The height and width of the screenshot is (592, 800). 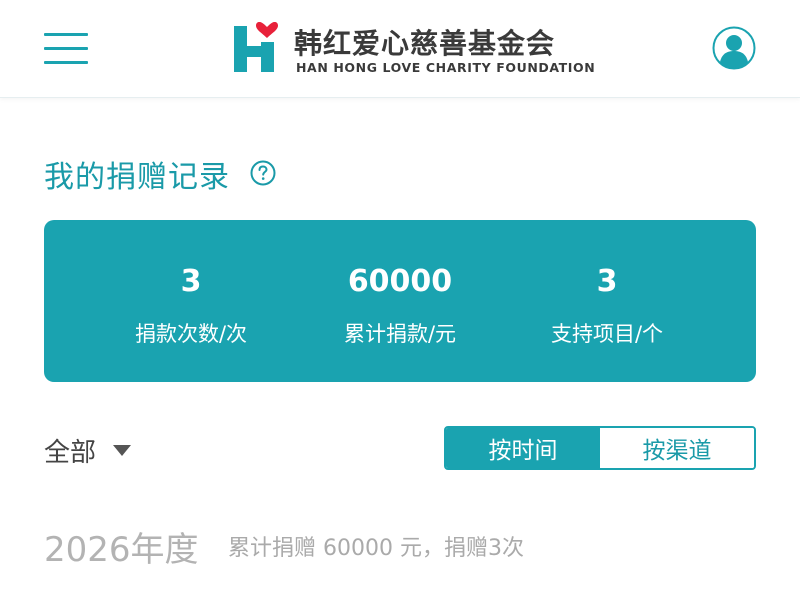 I want to click on category-filter-dropdown: 全部, so click(x=88, y=450).